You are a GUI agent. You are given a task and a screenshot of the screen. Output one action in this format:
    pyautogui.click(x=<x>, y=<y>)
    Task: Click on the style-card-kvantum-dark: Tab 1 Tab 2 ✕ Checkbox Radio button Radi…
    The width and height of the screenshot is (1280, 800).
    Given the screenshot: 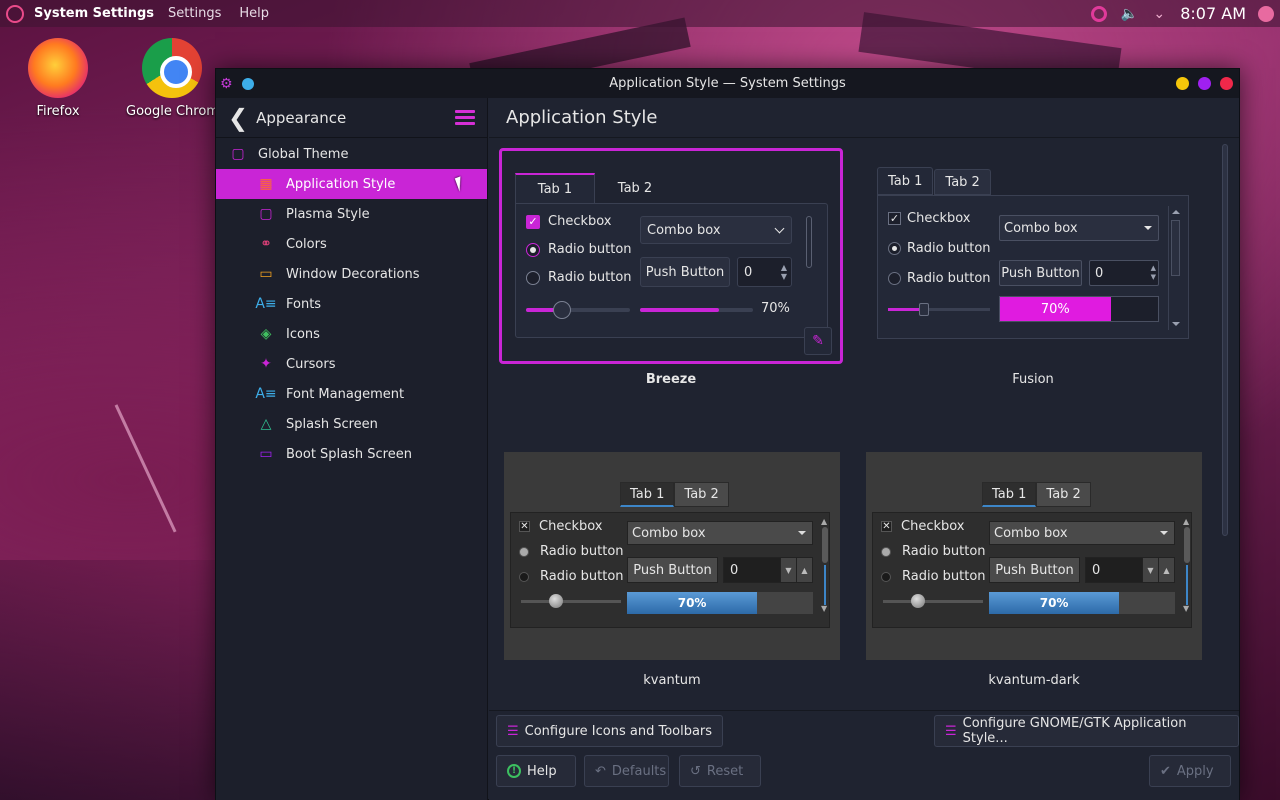 What is the action you would take?
    pyautogui.click(x=1034, y=556)
    